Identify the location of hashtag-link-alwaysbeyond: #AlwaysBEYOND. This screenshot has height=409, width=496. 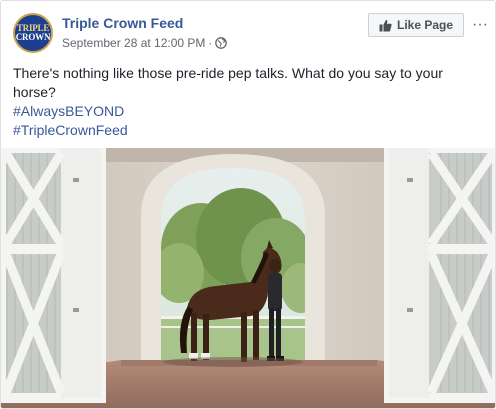
(68, 111).